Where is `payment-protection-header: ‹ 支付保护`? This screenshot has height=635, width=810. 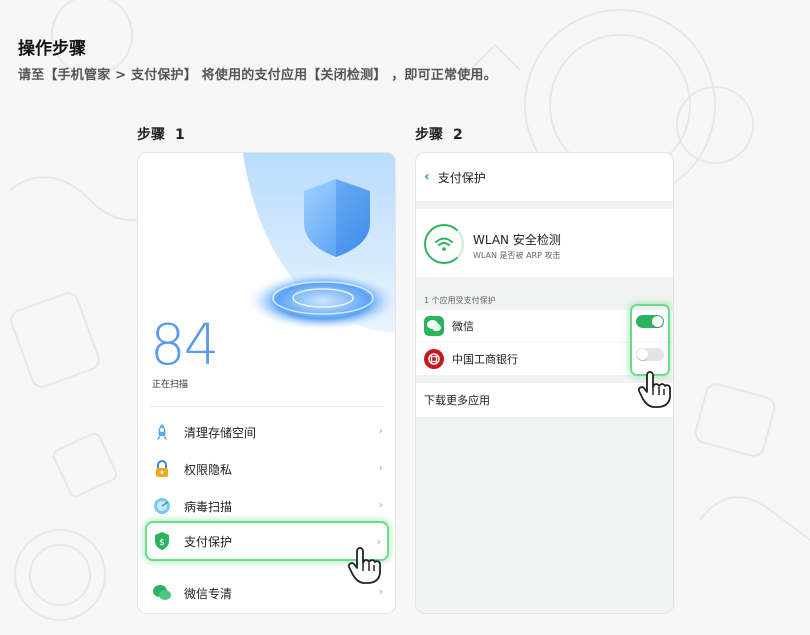 payment-protection-header: ‹ 支付保护 is located at coordinates (544, 177).